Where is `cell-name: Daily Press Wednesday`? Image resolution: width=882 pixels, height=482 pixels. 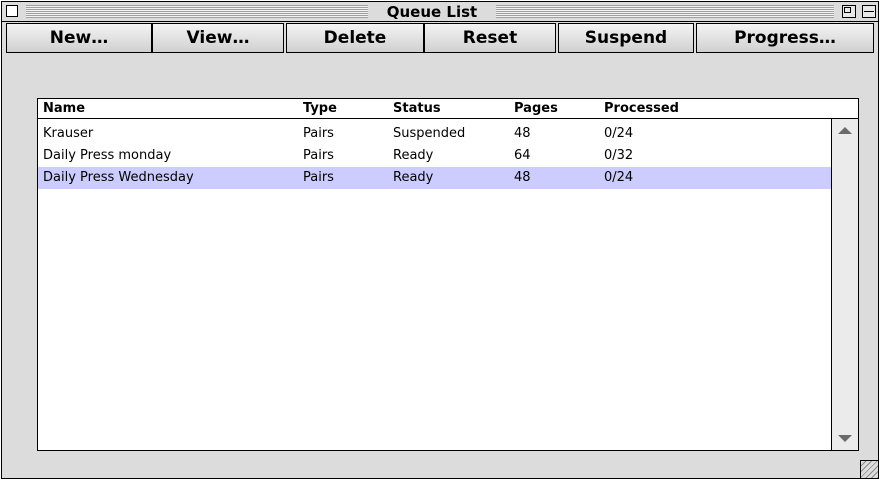
cell-name: Daily Press Wednesday is located at coordinates (118, 177).